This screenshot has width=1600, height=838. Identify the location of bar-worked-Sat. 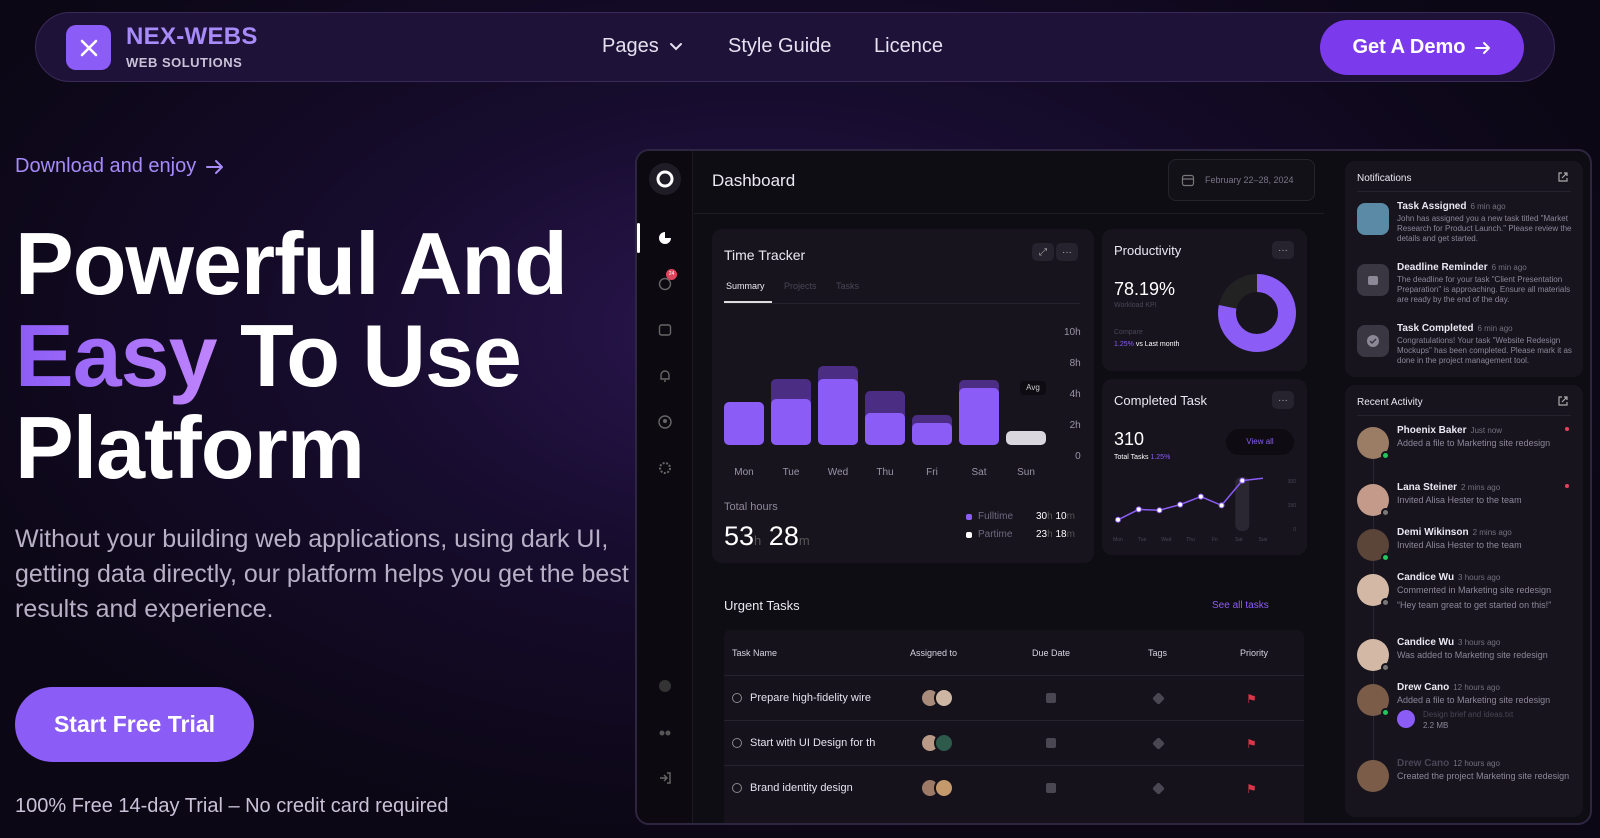
(979, 416).